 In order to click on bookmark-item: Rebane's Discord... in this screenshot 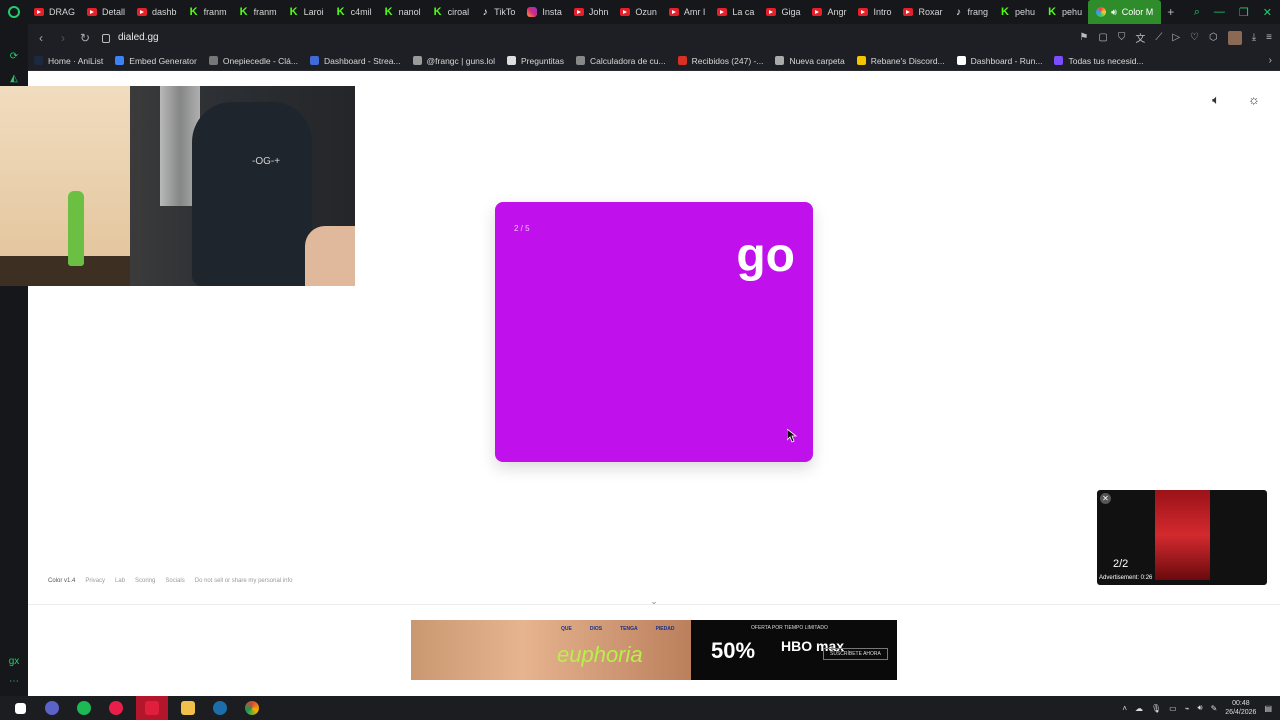, I will do `click(901, 61)`.